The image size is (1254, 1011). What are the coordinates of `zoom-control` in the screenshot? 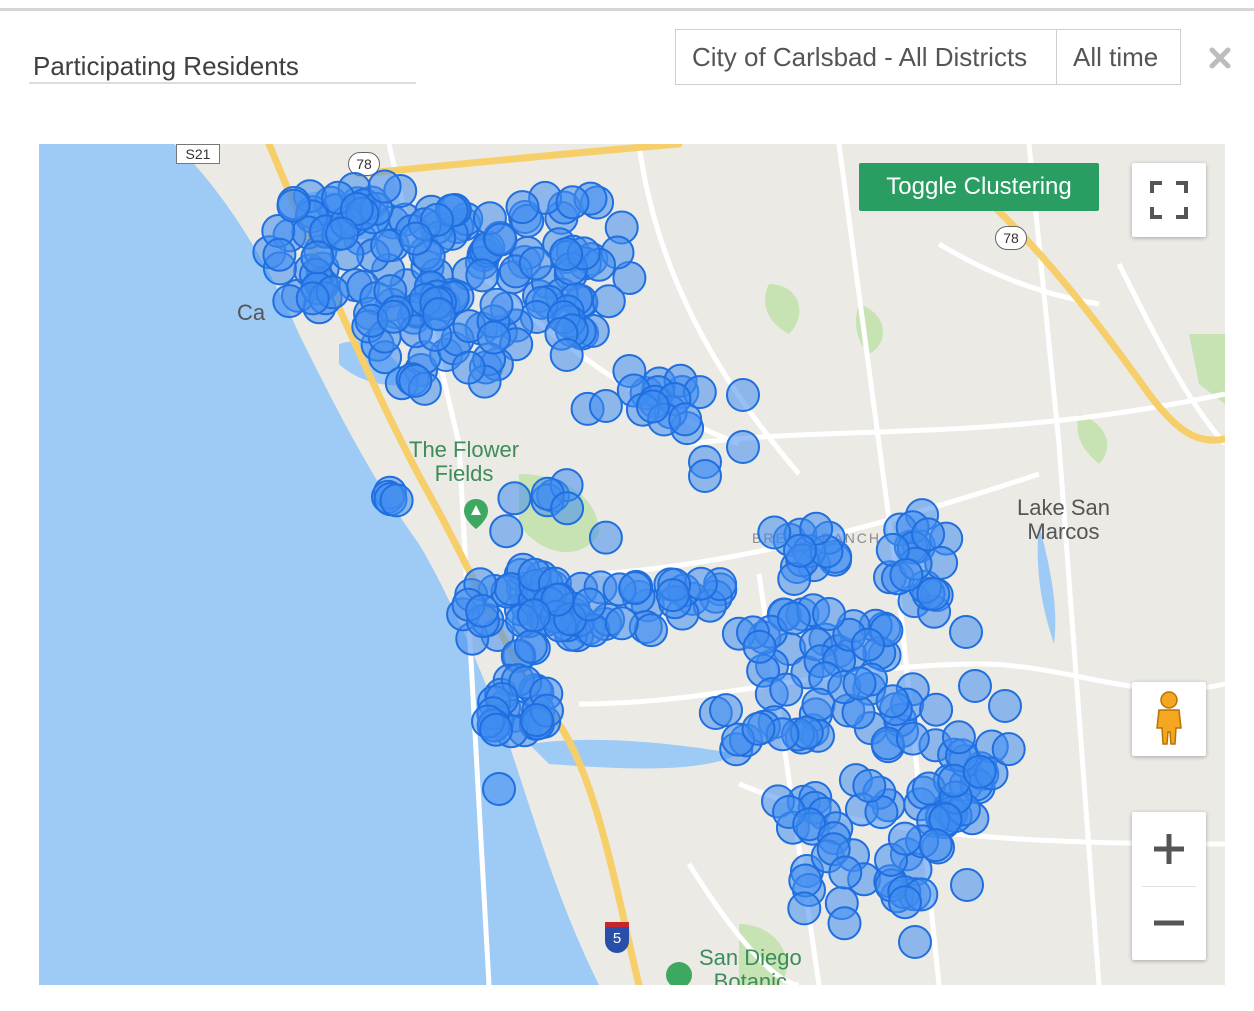 It's located at (1169, 886).